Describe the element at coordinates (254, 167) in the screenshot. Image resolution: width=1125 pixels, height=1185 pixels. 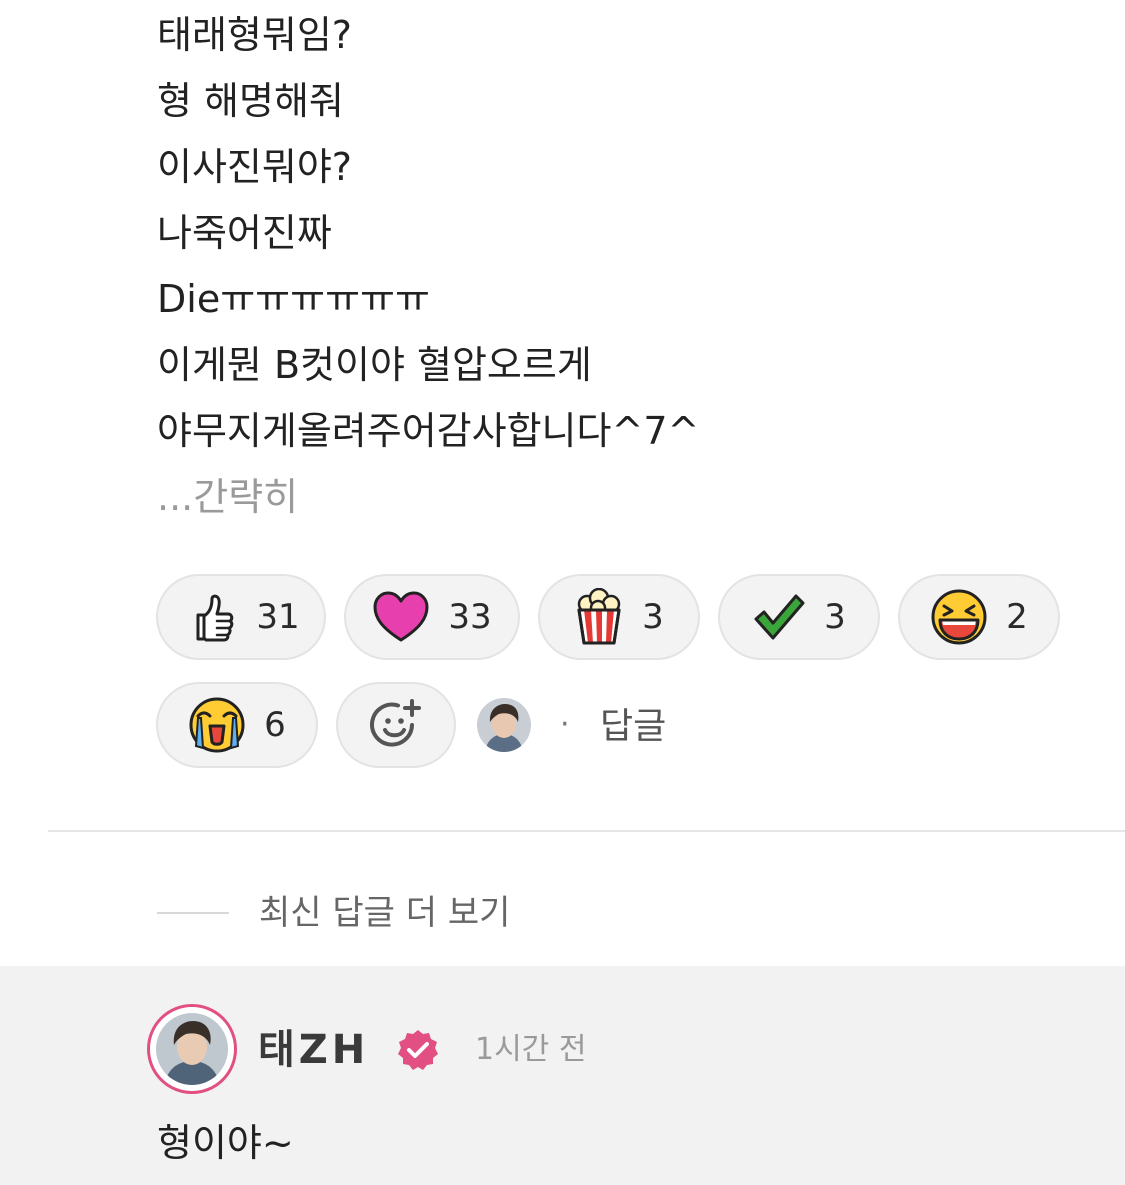
I see `comment-line: 이사진뭐야?` at that location.